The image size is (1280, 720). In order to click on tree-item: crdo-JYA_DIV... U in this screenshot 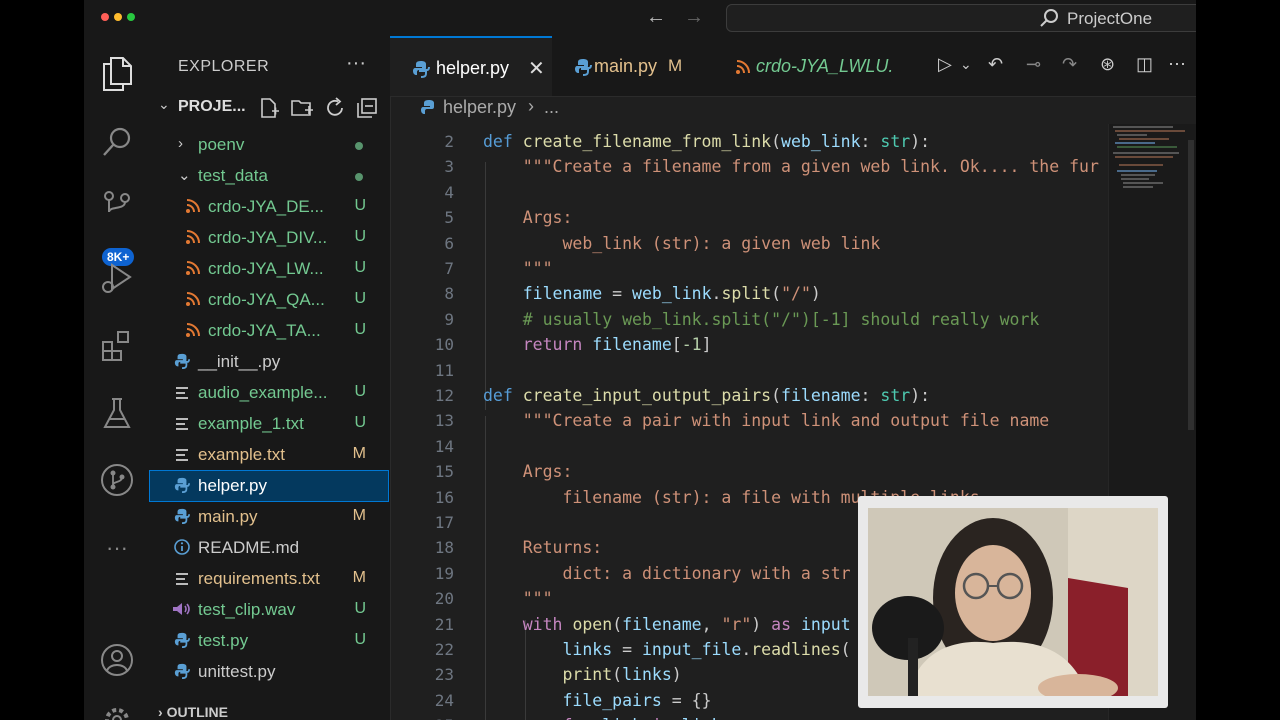, I will do `click(269, 238)`.